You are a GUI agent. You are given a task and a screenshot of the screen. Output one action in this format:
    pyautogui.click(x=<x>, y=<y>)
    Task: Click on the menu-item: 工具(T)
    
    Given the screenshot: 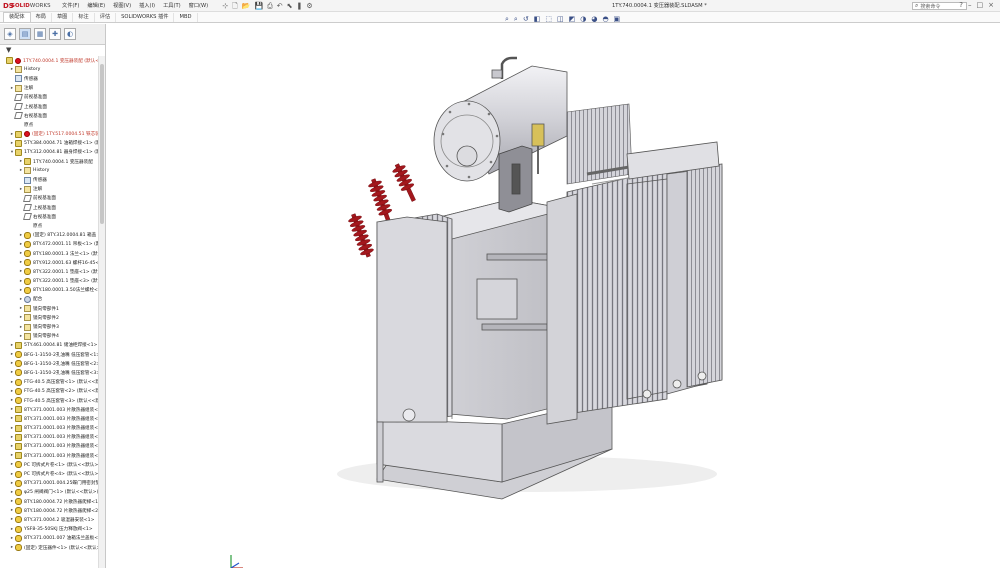 What is the action you would take?
    pyautogui.click(x=172, y=5)
    